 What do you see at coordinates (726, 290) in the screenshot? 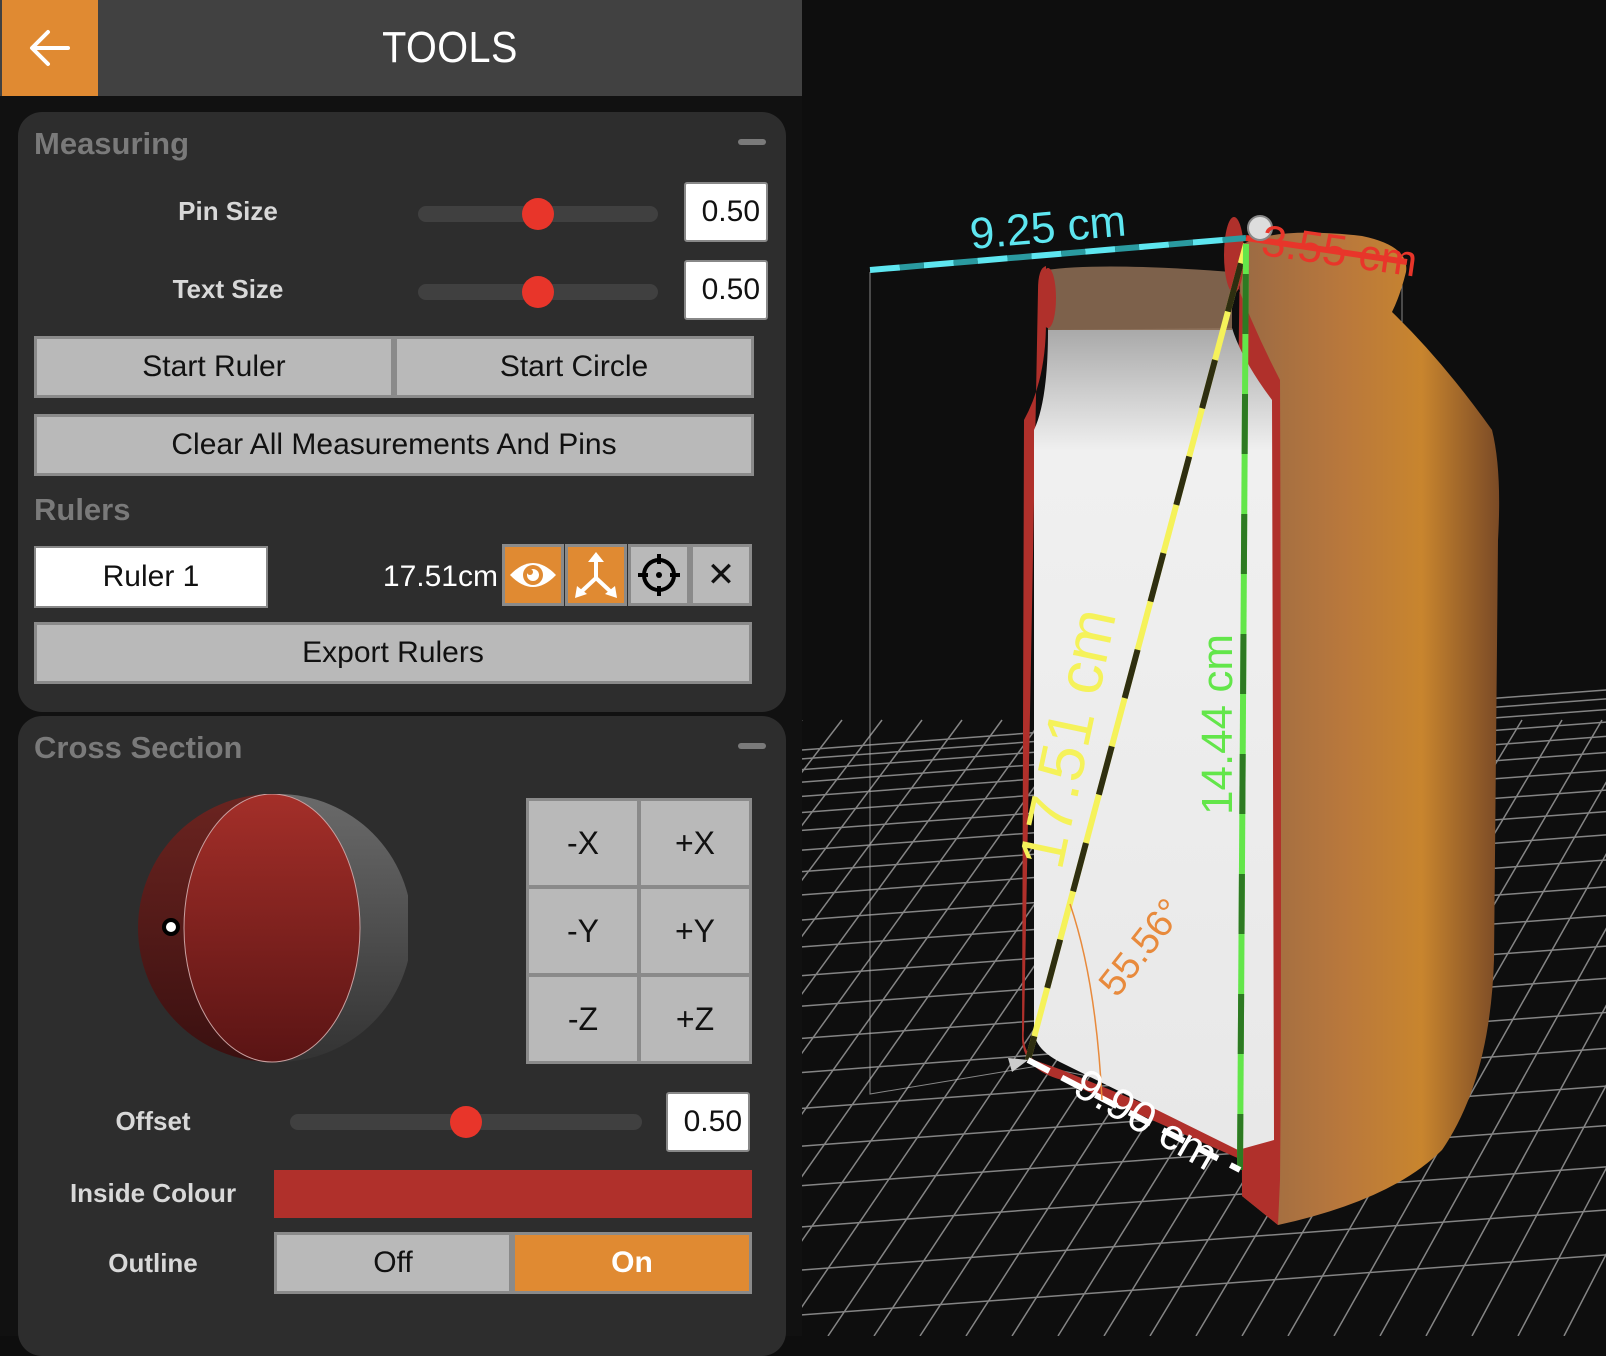
I see `text-size-input: 0.50` at bounding box center [726, 290].